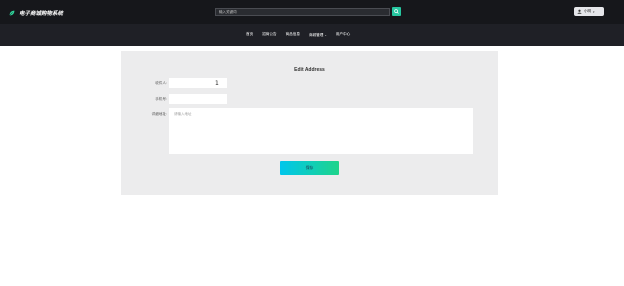 Image resolution: width=624 pixels, height=286 pixels. Describe the element at coordinates (579, 11) in the screenshot. I see `user-avatar-icon` at that location.